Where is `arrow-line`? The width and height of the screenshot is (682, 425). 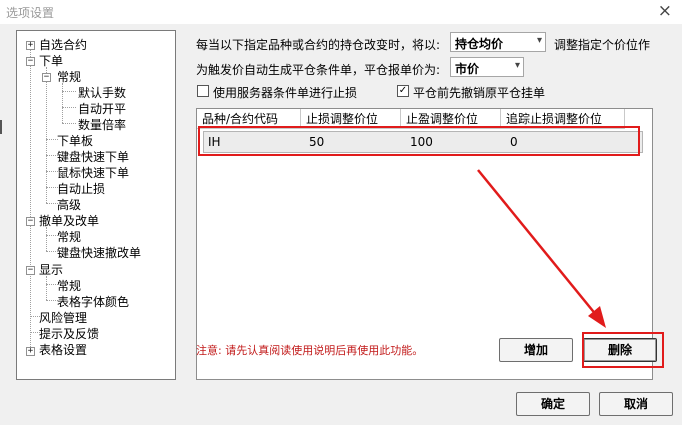
arrow-line is located at coordinates (537, 243).